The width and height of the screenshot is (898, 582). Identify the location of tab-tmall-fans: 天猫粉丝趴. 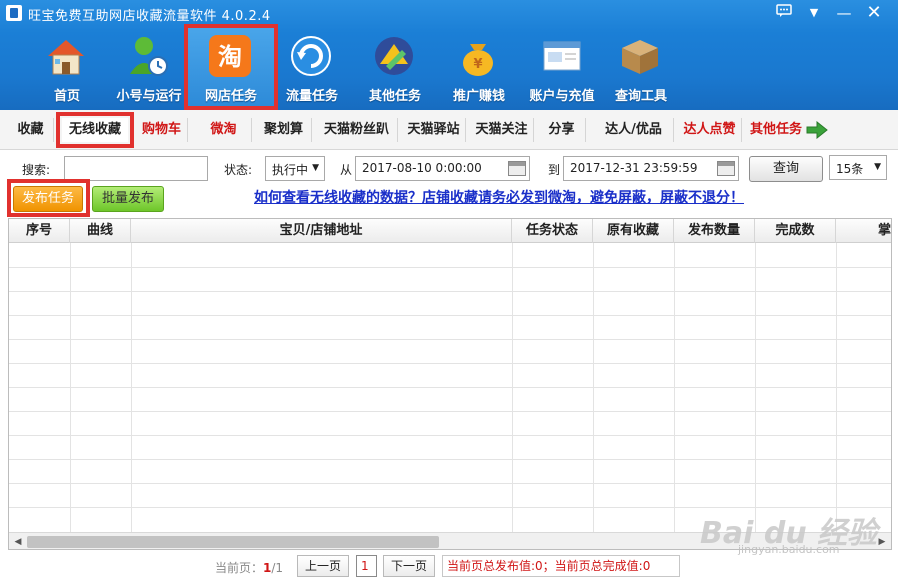
(357, 130).